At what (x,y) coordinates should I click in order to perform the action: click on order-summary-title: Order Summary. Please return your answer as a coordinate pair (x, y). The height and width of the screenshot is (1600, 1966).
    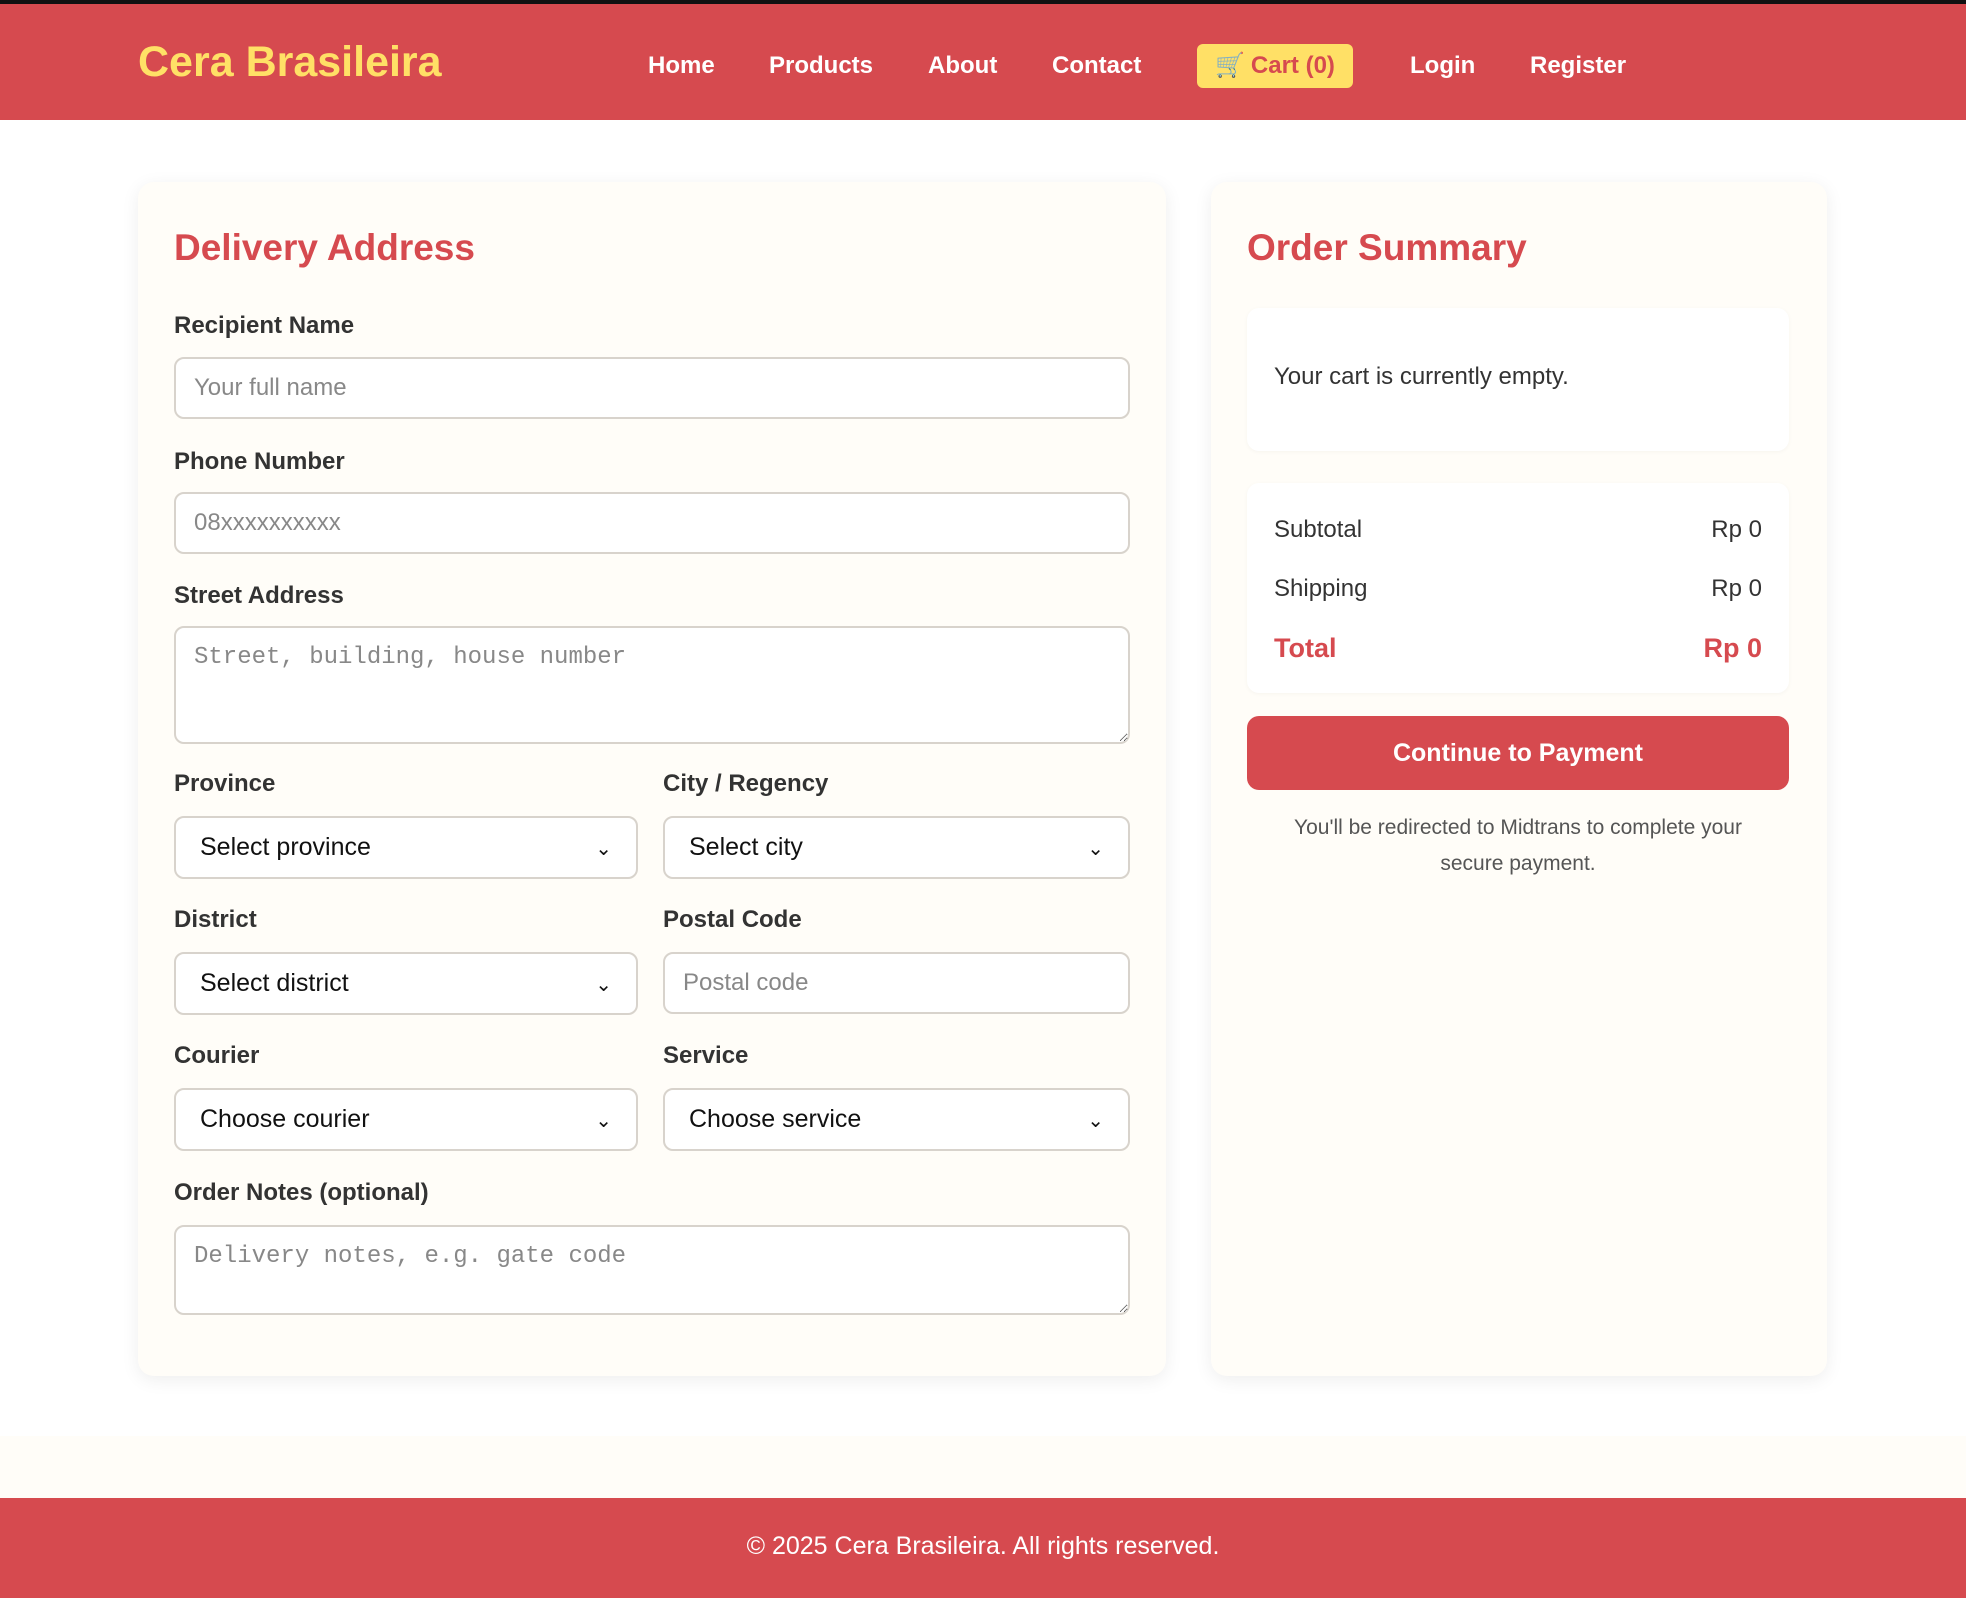
    Looking at the image, I should click on (1387, 247).